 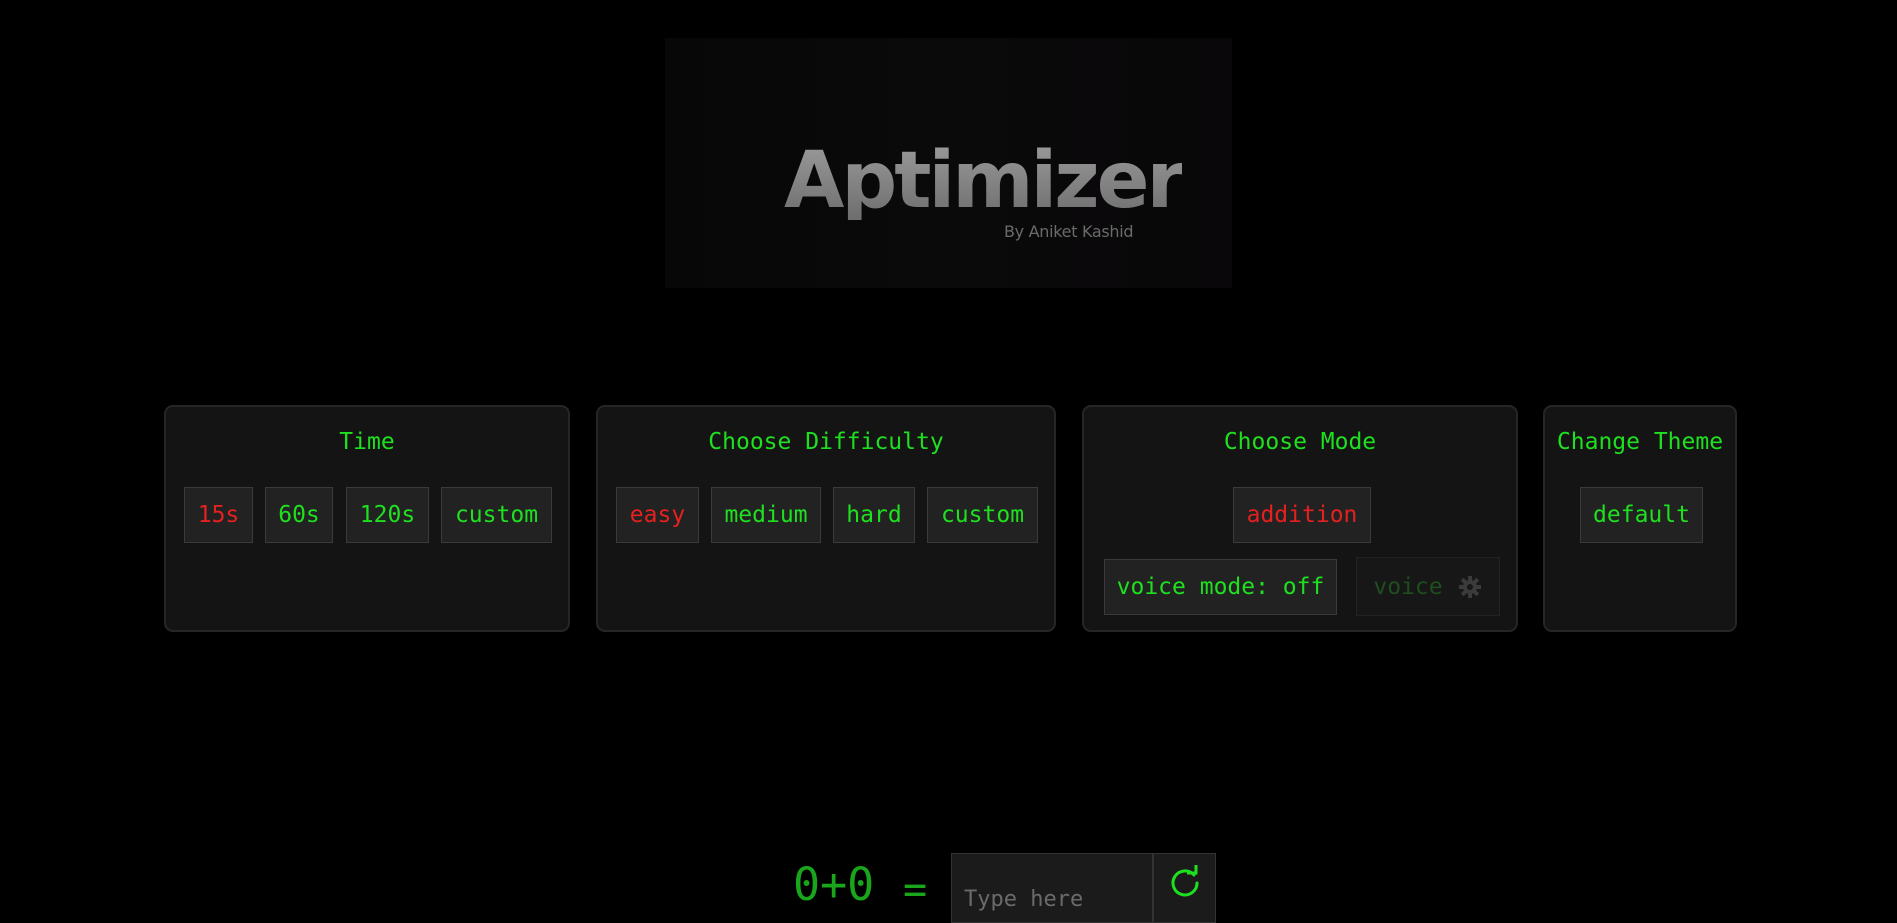 What do you see at coordinates (1300, 442) in the screenshot?
I see `mode-card-title: Choose Mode` at bounding box center [1300, 442].